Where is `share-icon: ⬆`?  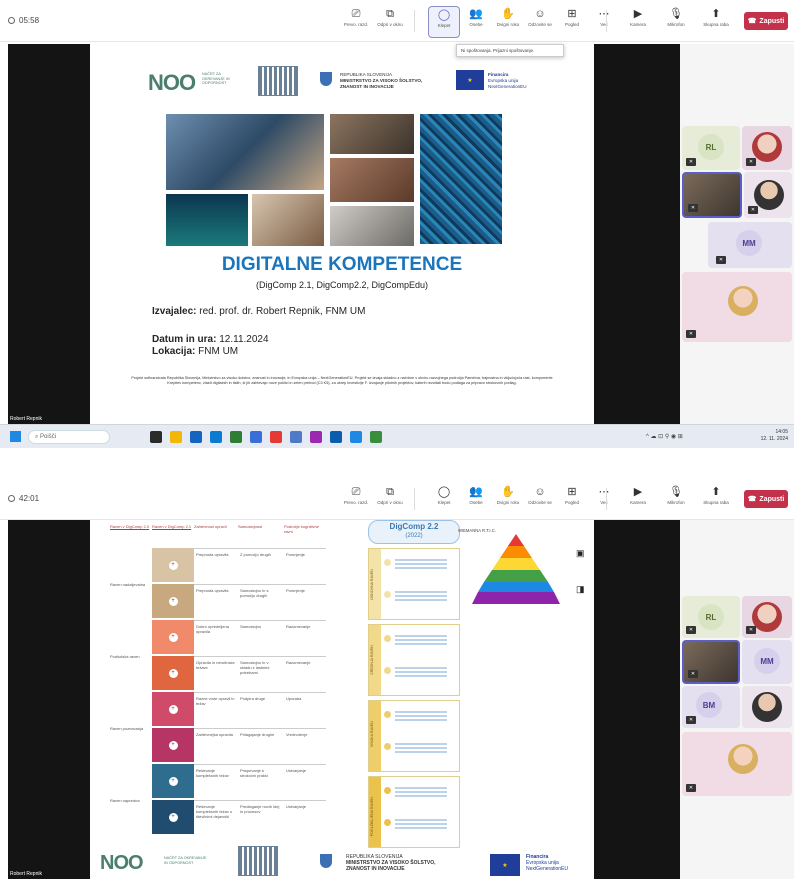 share-icon: ⬆ is located at coordinates (716, 492).